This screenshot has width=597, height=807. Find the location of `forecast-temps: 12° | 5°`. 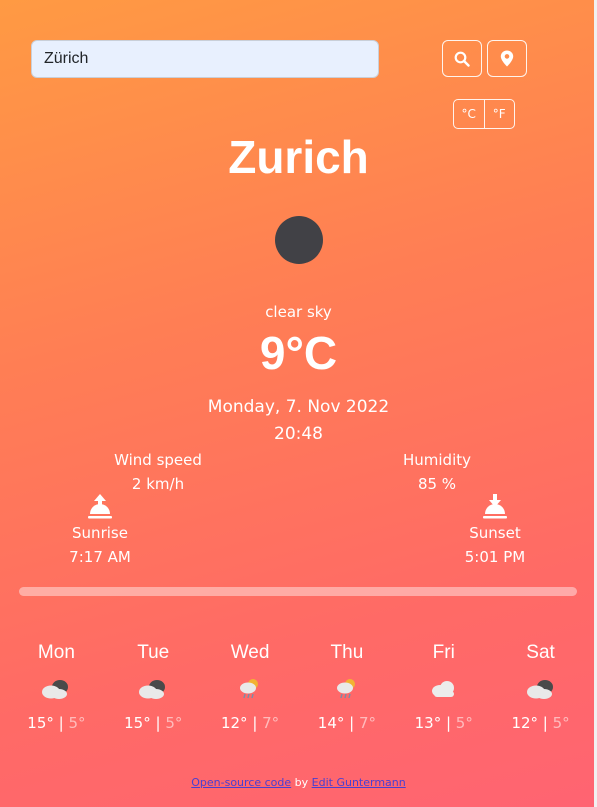

forecast-temps: 12° | 5° is located at coordinates (540, 723).